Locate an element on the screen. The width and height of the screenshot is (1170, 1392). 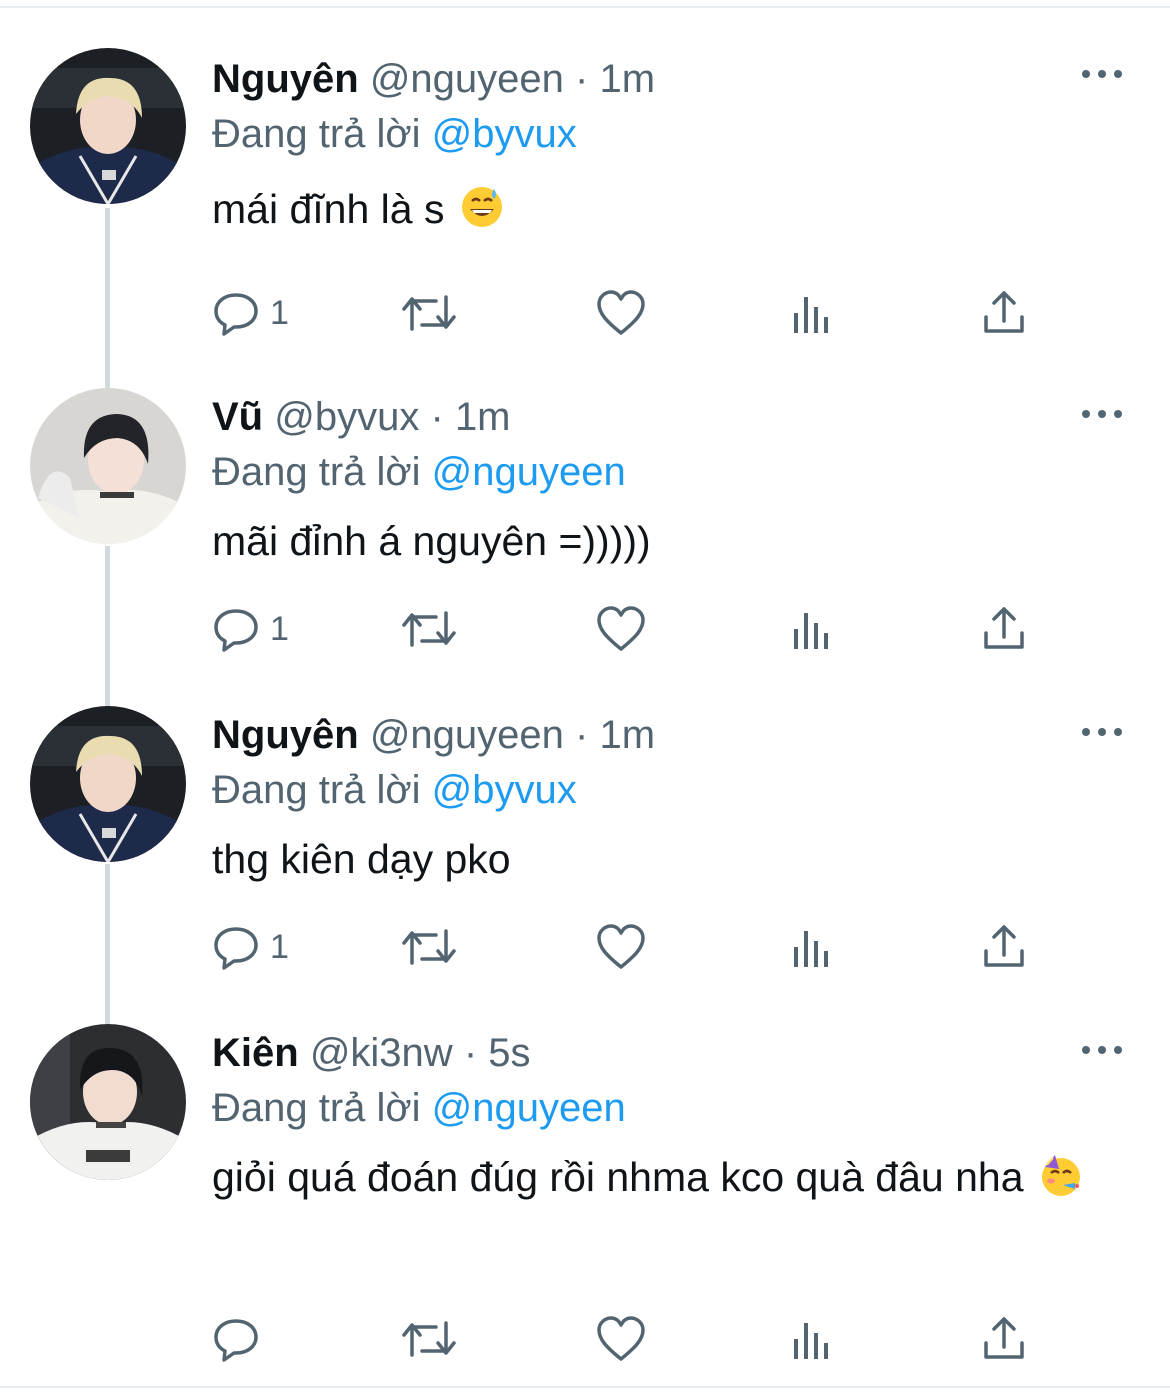
handle: @byvux is located at coordinates (346, 417).